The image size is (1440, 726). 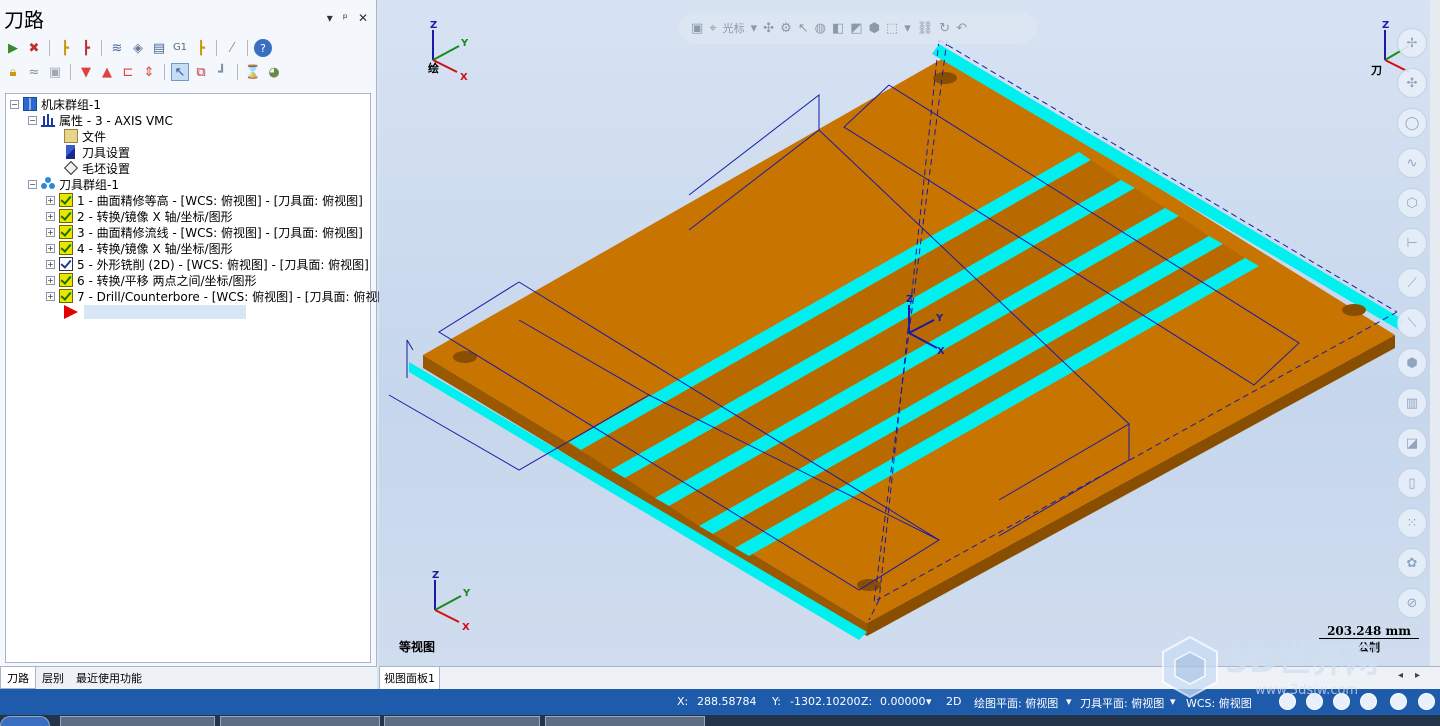 I want to click on hide-toolpath-icon: ▣, so click(x=55, y=72).